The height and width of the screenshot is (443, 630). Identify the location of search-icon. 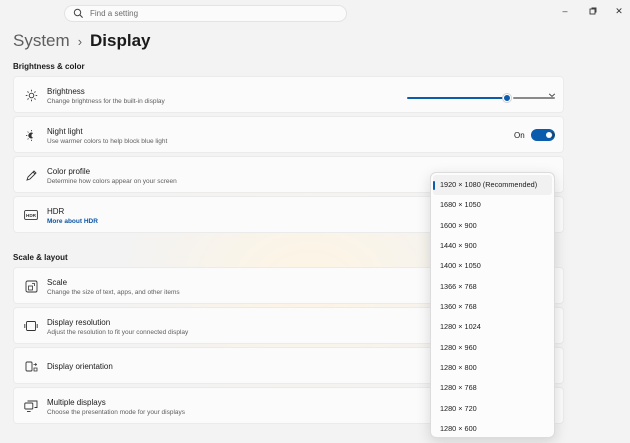
(78, 13).